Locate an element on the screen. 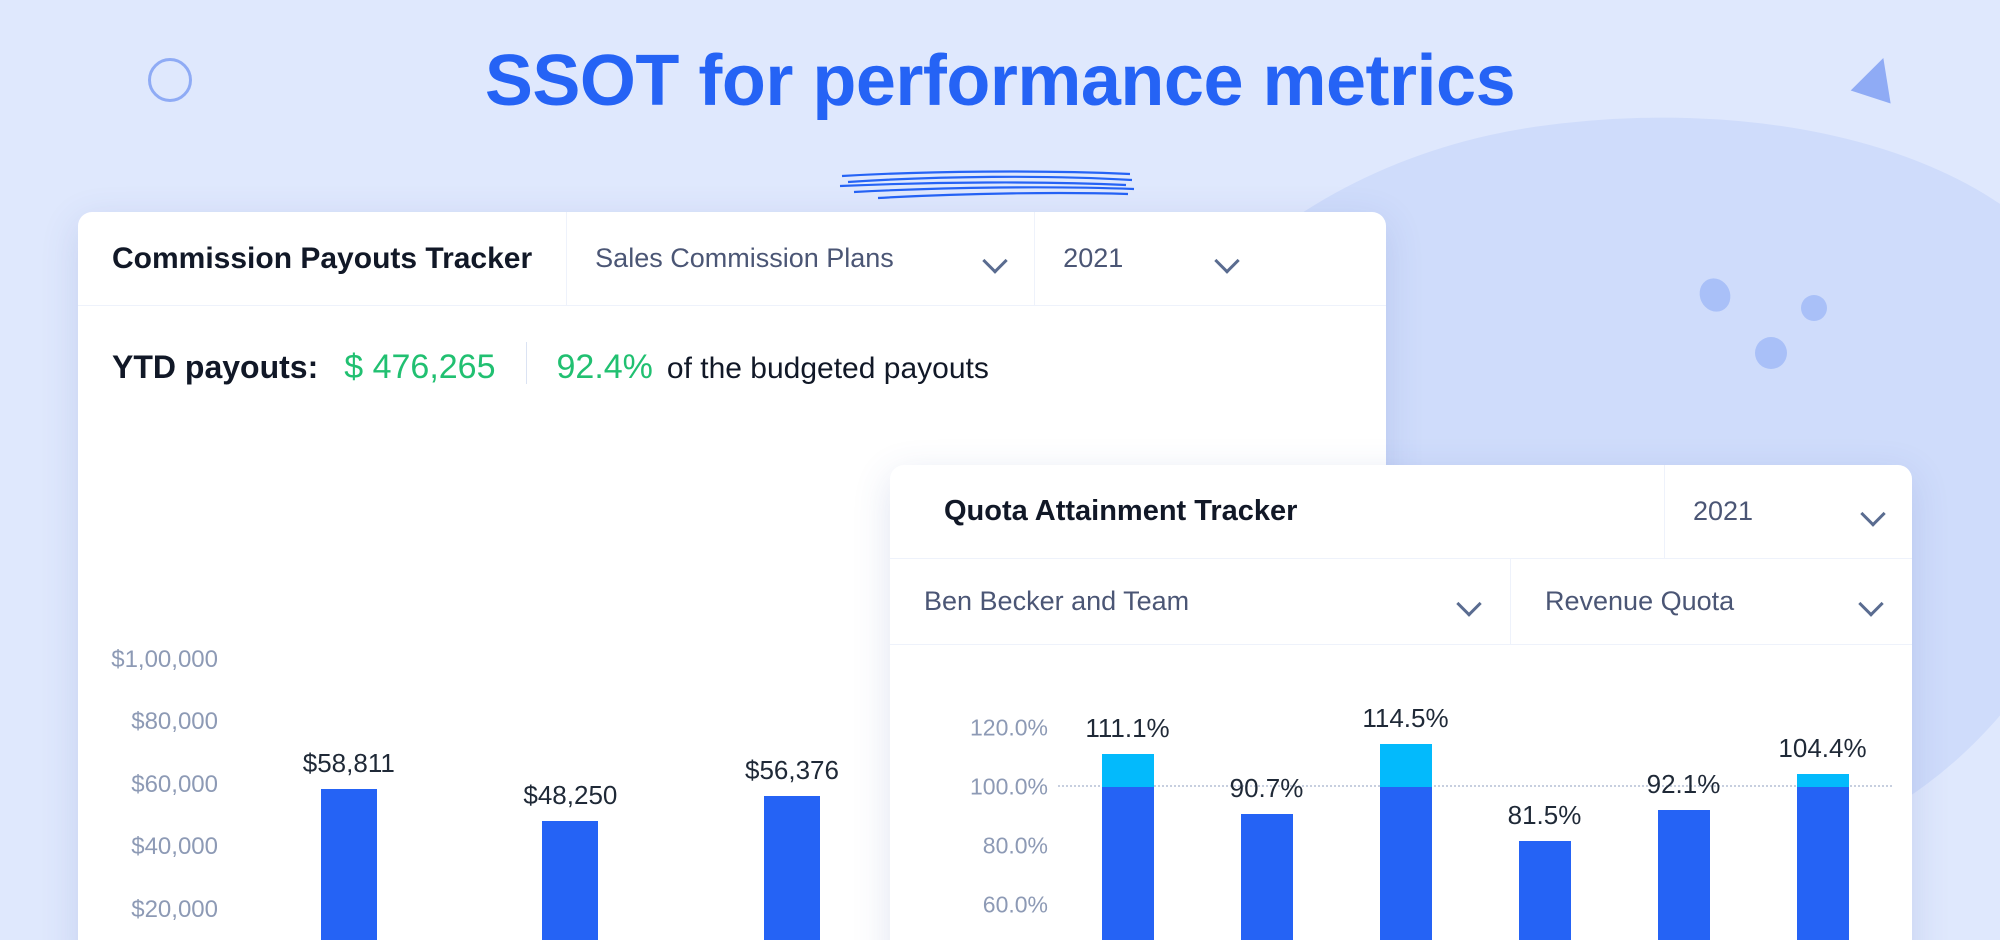 This screenshot has height=940, width=2000. quota-chart-bars: 111.1% 90.7% 114.5% 81.5% 92.1% 104.4% is located at coordinates (1475, 796).